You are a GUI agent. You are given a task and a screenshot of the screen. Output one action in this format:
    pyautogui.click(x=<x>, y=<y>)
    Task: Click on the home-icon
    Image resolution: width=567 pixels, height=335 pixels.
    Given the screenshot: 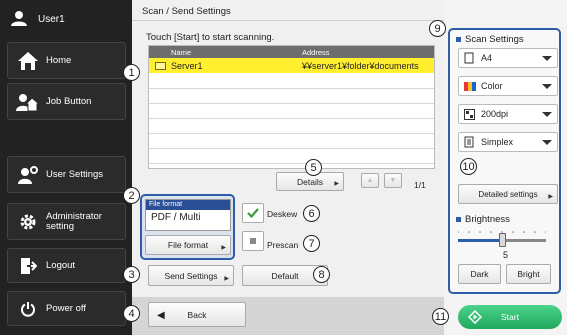 What is the action you would take?
    pyautogui.click(x=28, y=61)
    